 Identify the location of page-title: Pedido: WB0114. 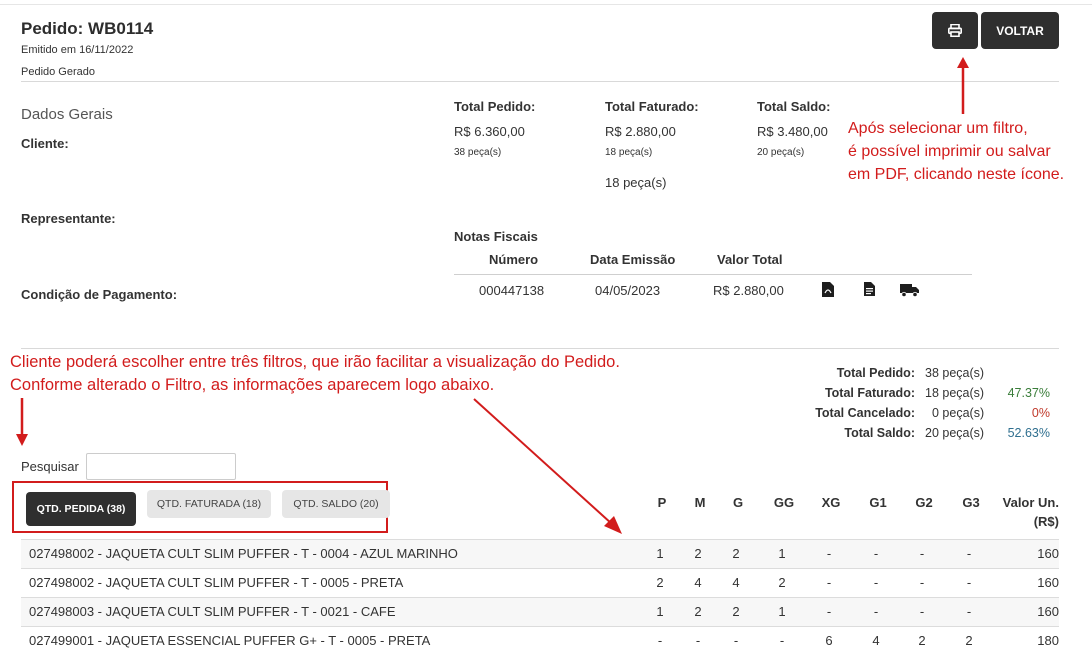
(87, 28).